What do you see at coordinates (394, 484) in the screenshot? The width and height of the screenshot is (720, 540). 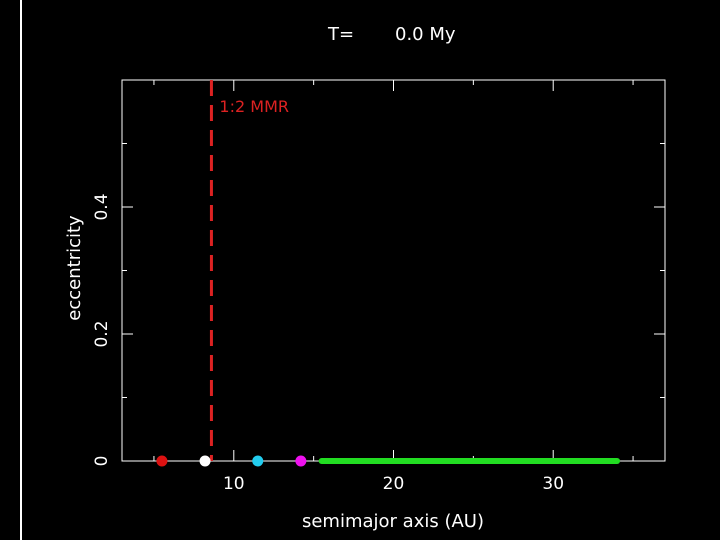 I see `x-tick-label: 20` at bounding box center [394, 484].